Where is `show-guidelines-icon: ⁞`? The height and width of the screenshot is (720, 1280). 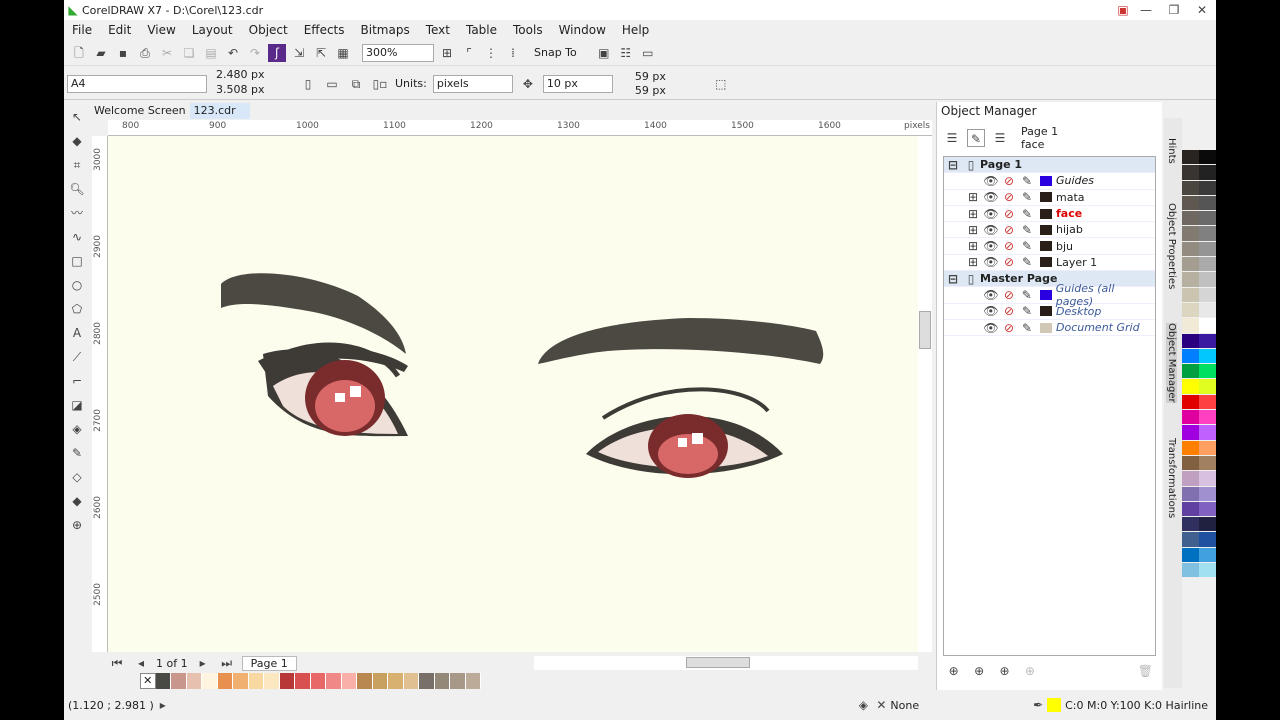
show-guidelines-icon: ⁞ is located at coordinates (513, 53).